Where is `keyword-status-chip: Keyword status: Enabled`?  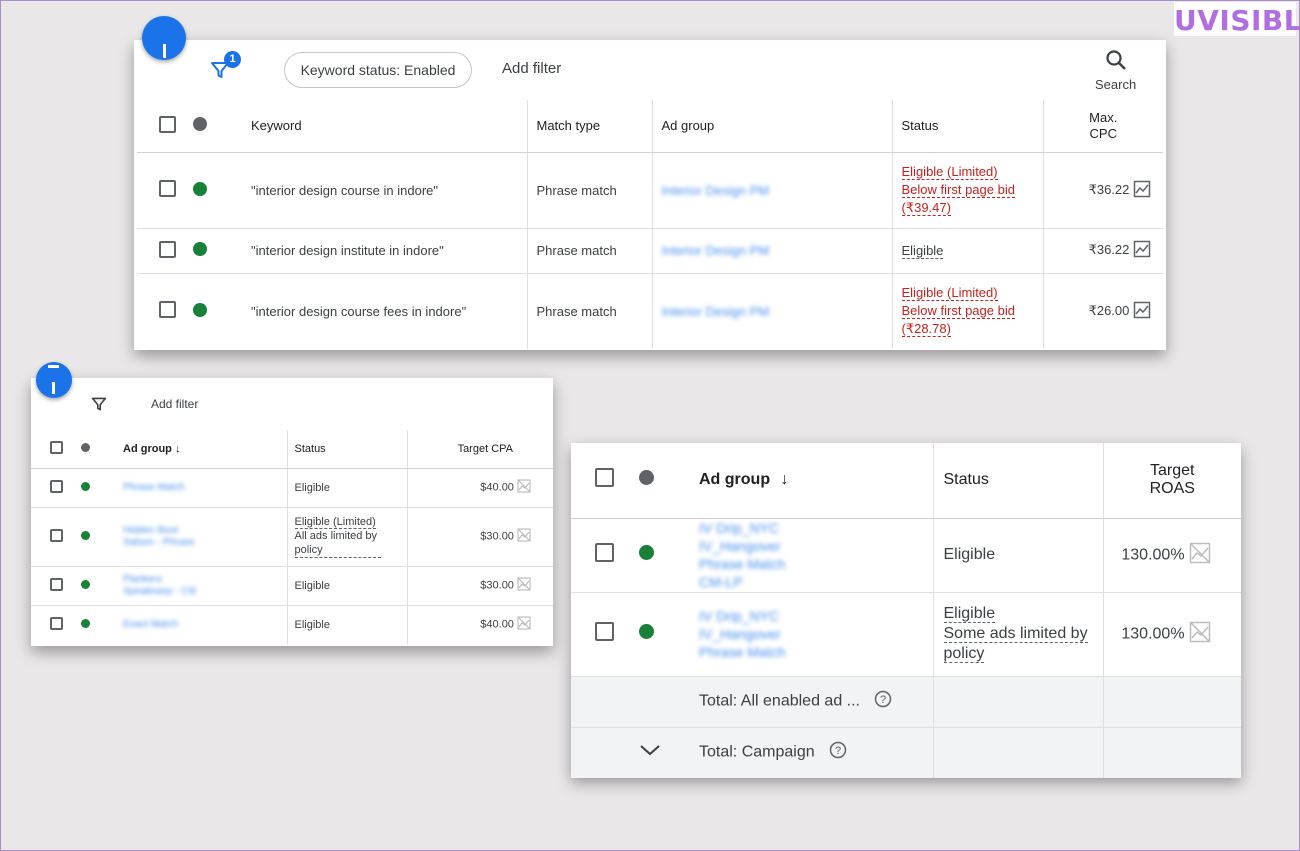 keyword-status-chip: Keyword status: Enabled is located at coordinates (378, 70).